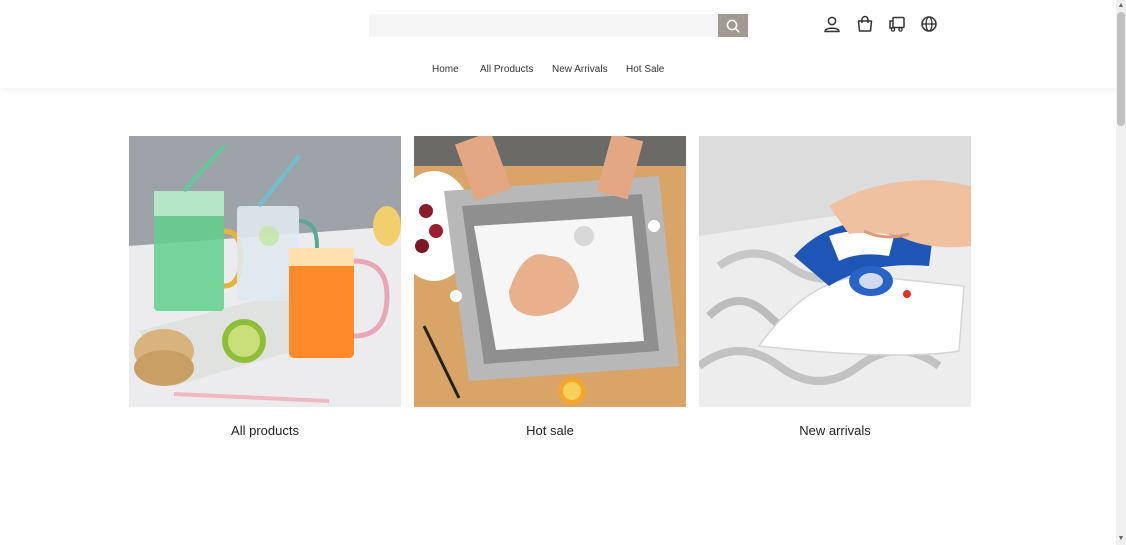 This screenshot has width=1126, height=545. I want to click on account-icon, so click(832, 24).